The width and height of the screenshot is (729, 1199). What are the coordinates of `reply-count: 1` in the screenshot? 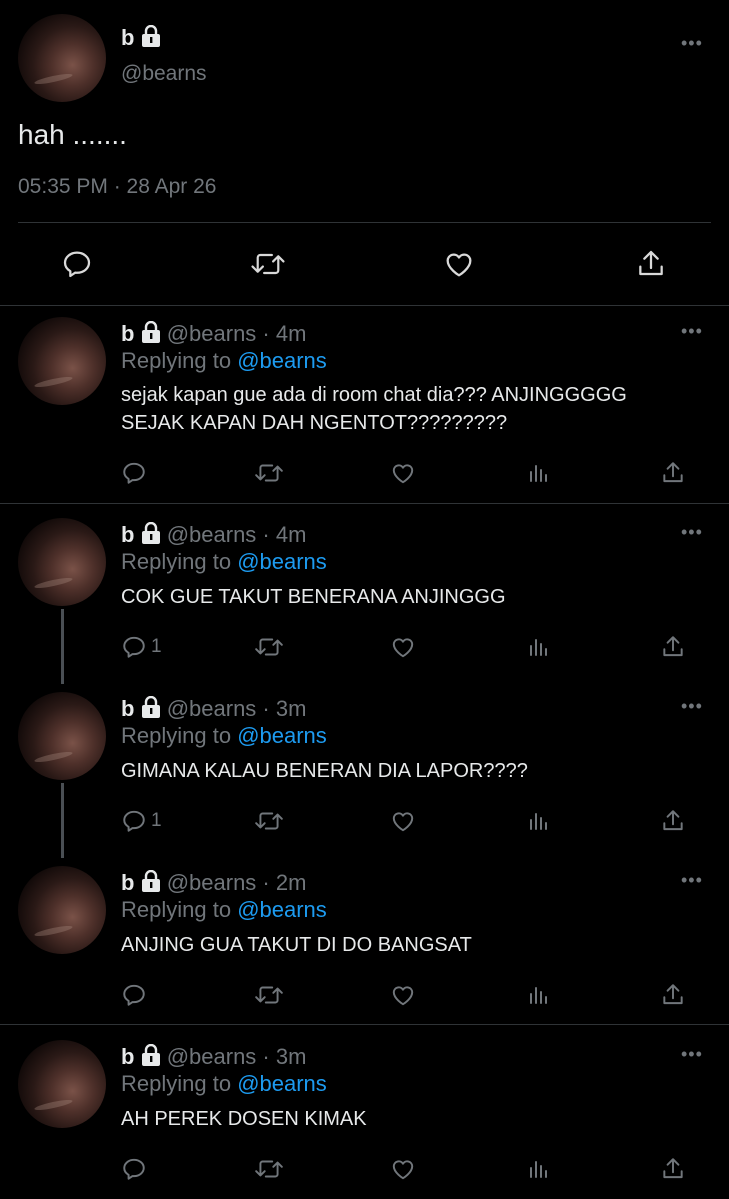 It's located at (156, 646).